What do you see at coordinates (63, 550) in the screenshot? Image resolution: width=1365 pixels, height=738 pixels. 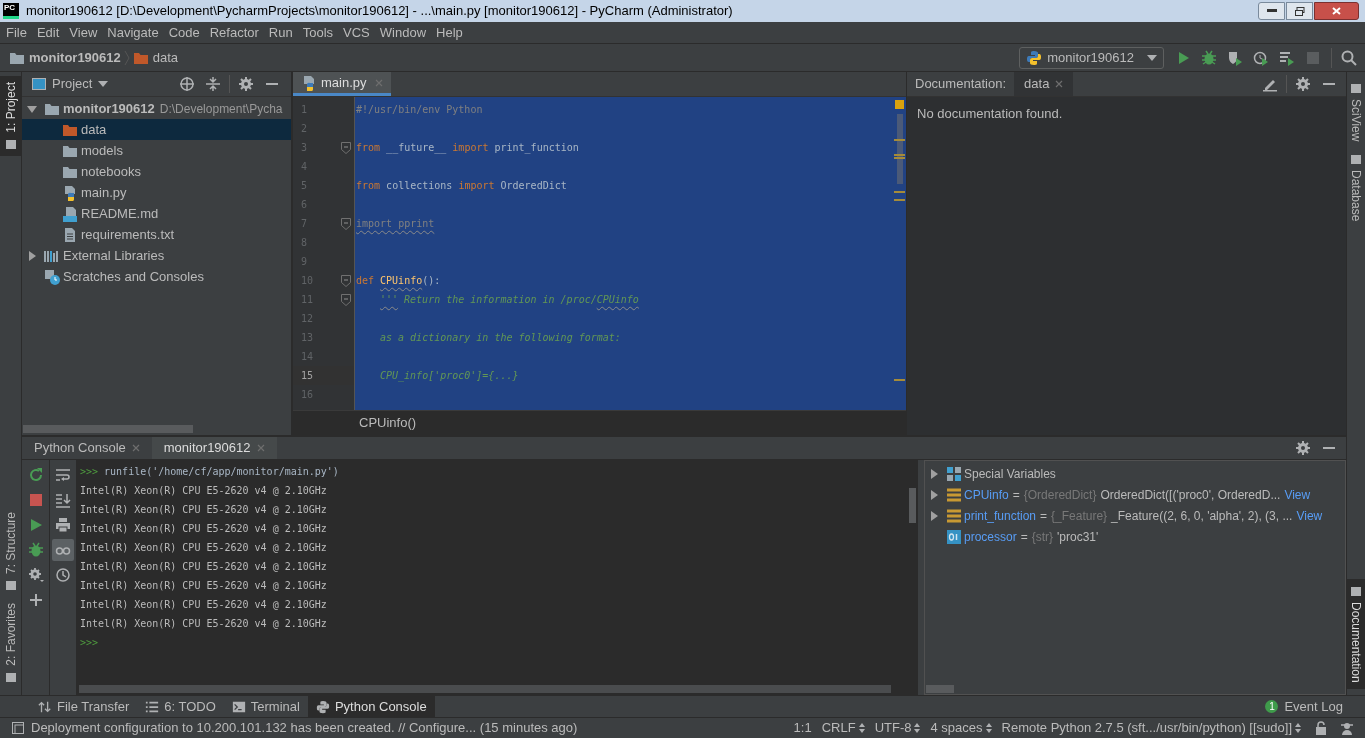 I see `show-variables-button` at bounding box center [63, 550].